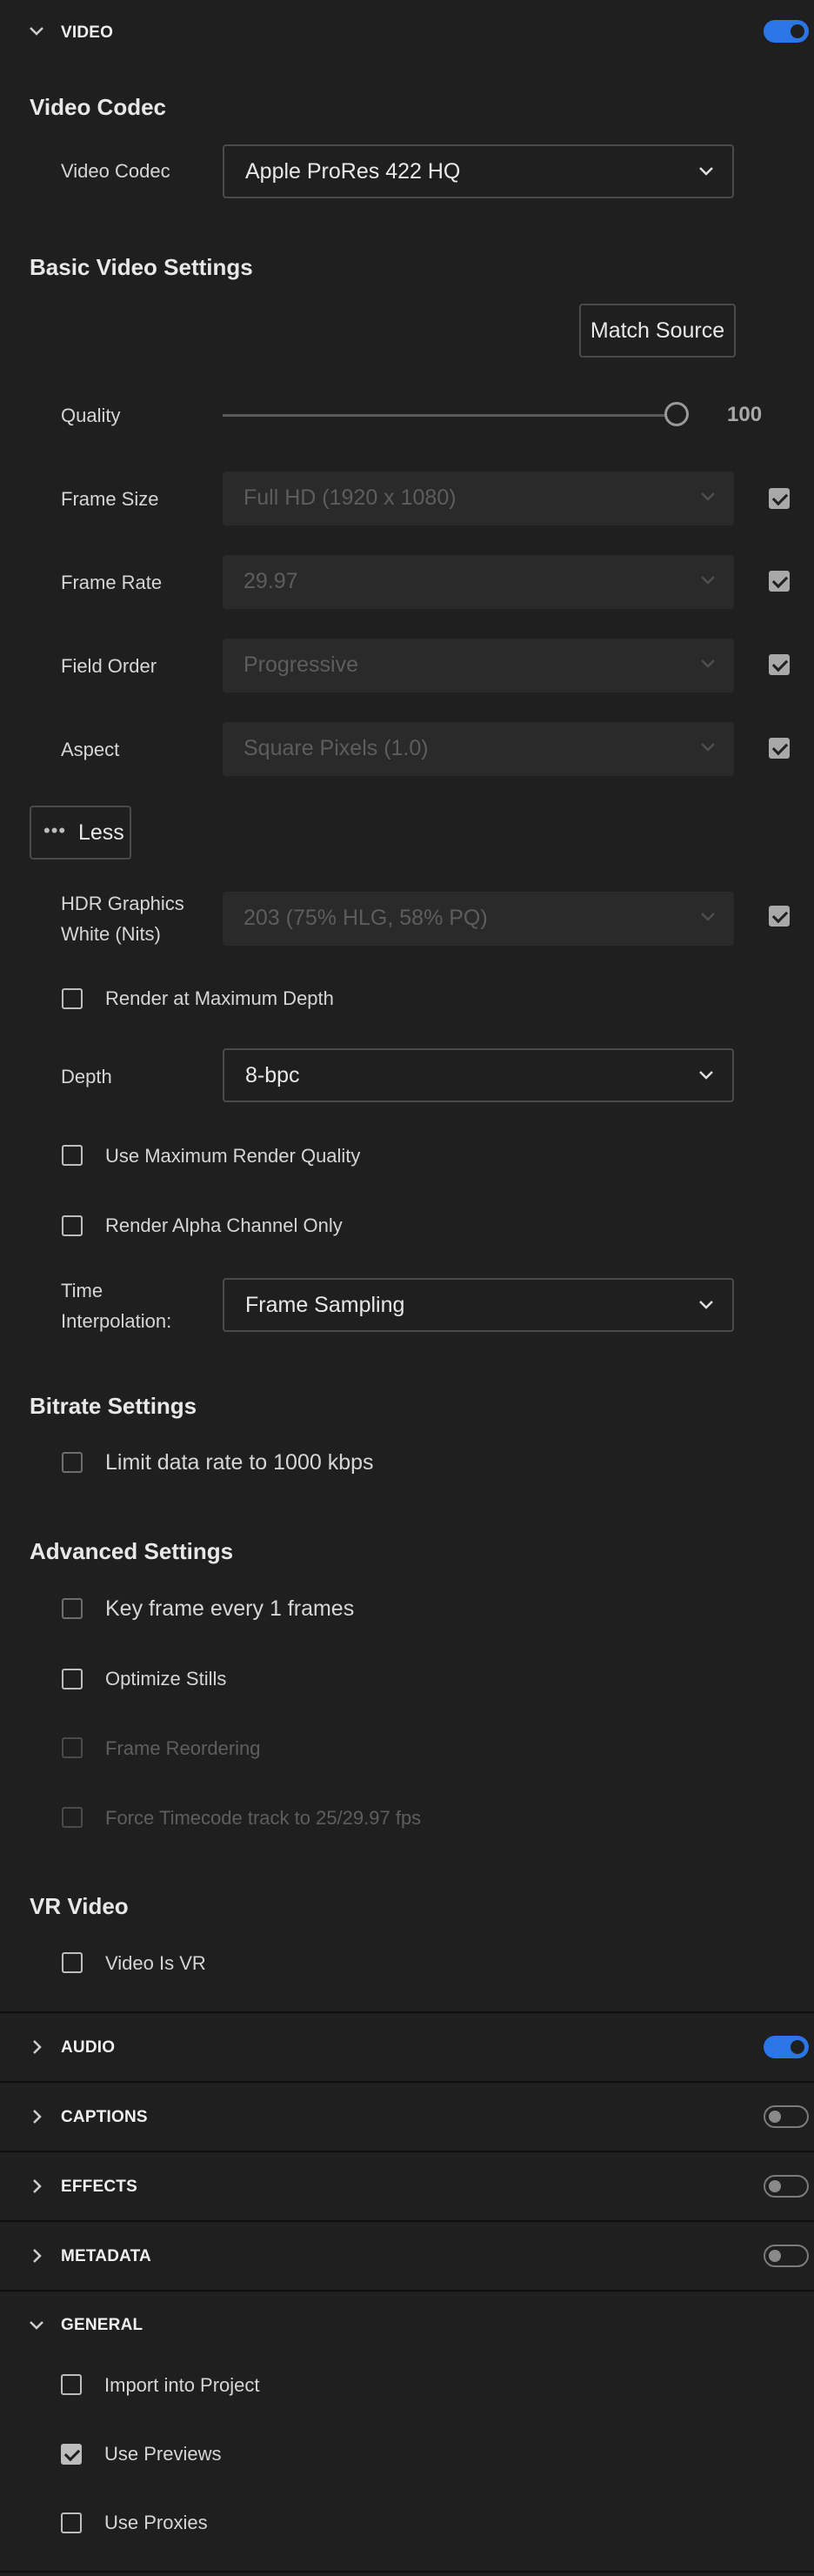 This screenshot has height=2576, width=814. What do you see at coordinates (786, 2186) in the screenshot?
I see `effects-enable-toggle` at bounding box center [786, 2186].